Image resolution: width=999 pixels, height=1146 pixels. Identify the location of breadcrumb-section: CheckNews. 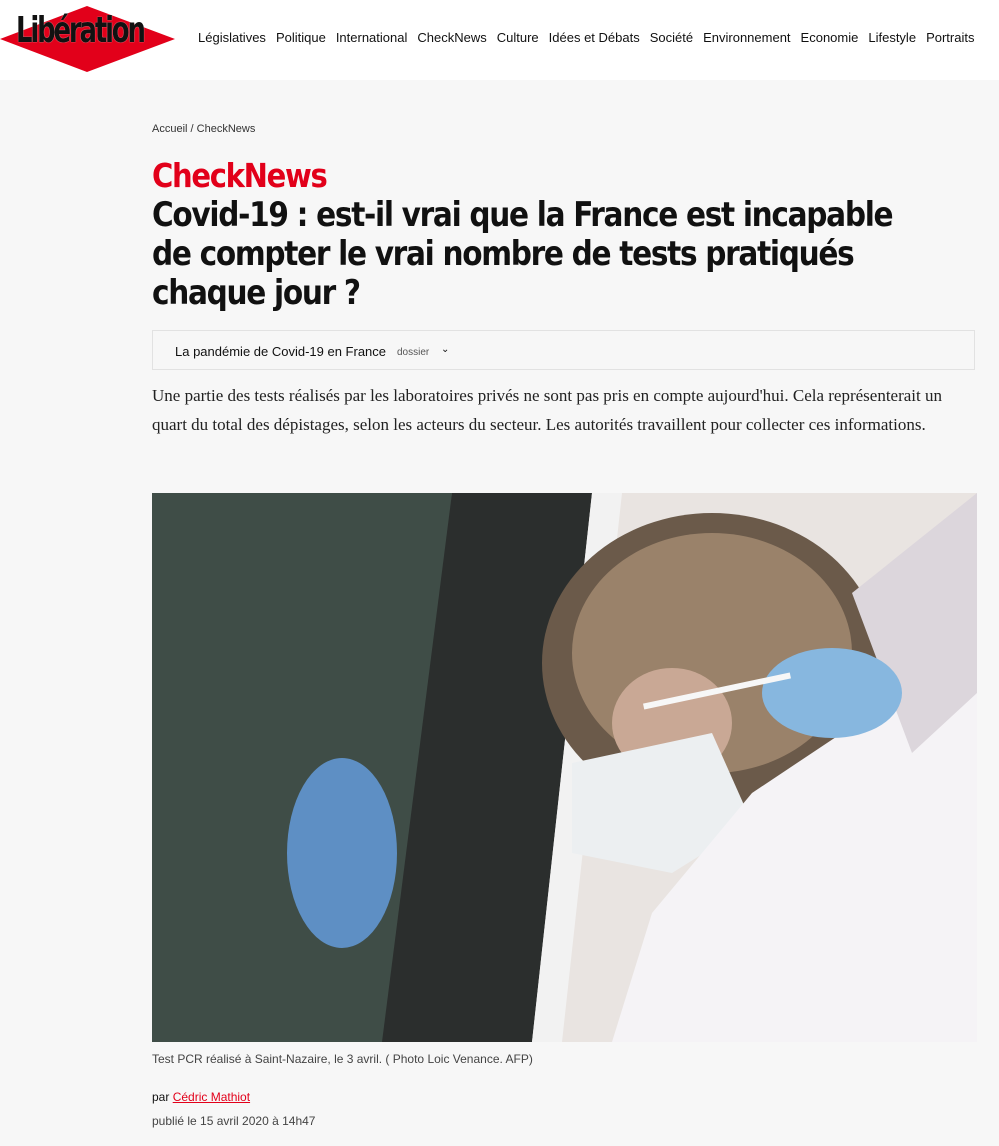
(226, 129).